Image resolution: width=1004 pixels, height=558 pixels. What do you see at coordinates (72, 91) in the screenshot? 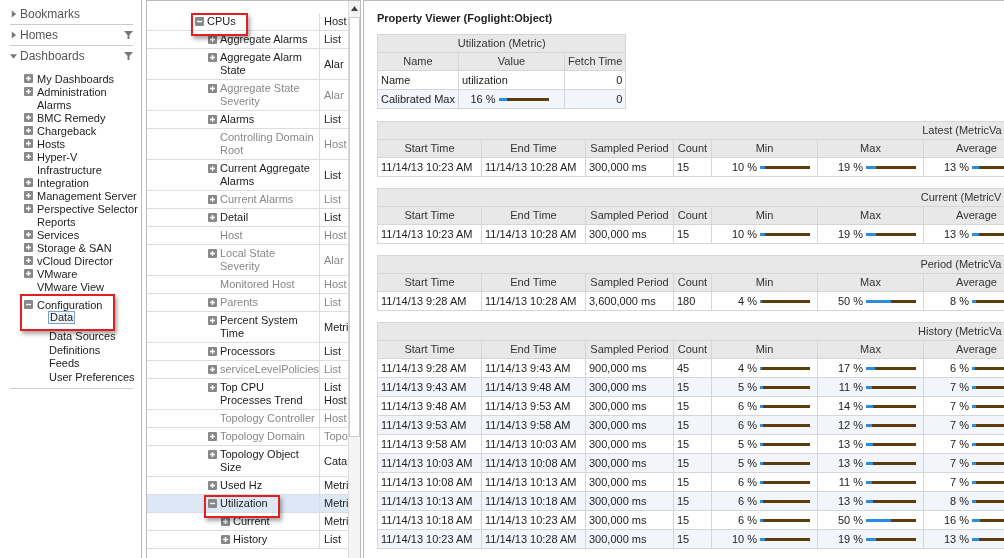
I see `sidebar-item: Administration` at bounding box center [72, 91].